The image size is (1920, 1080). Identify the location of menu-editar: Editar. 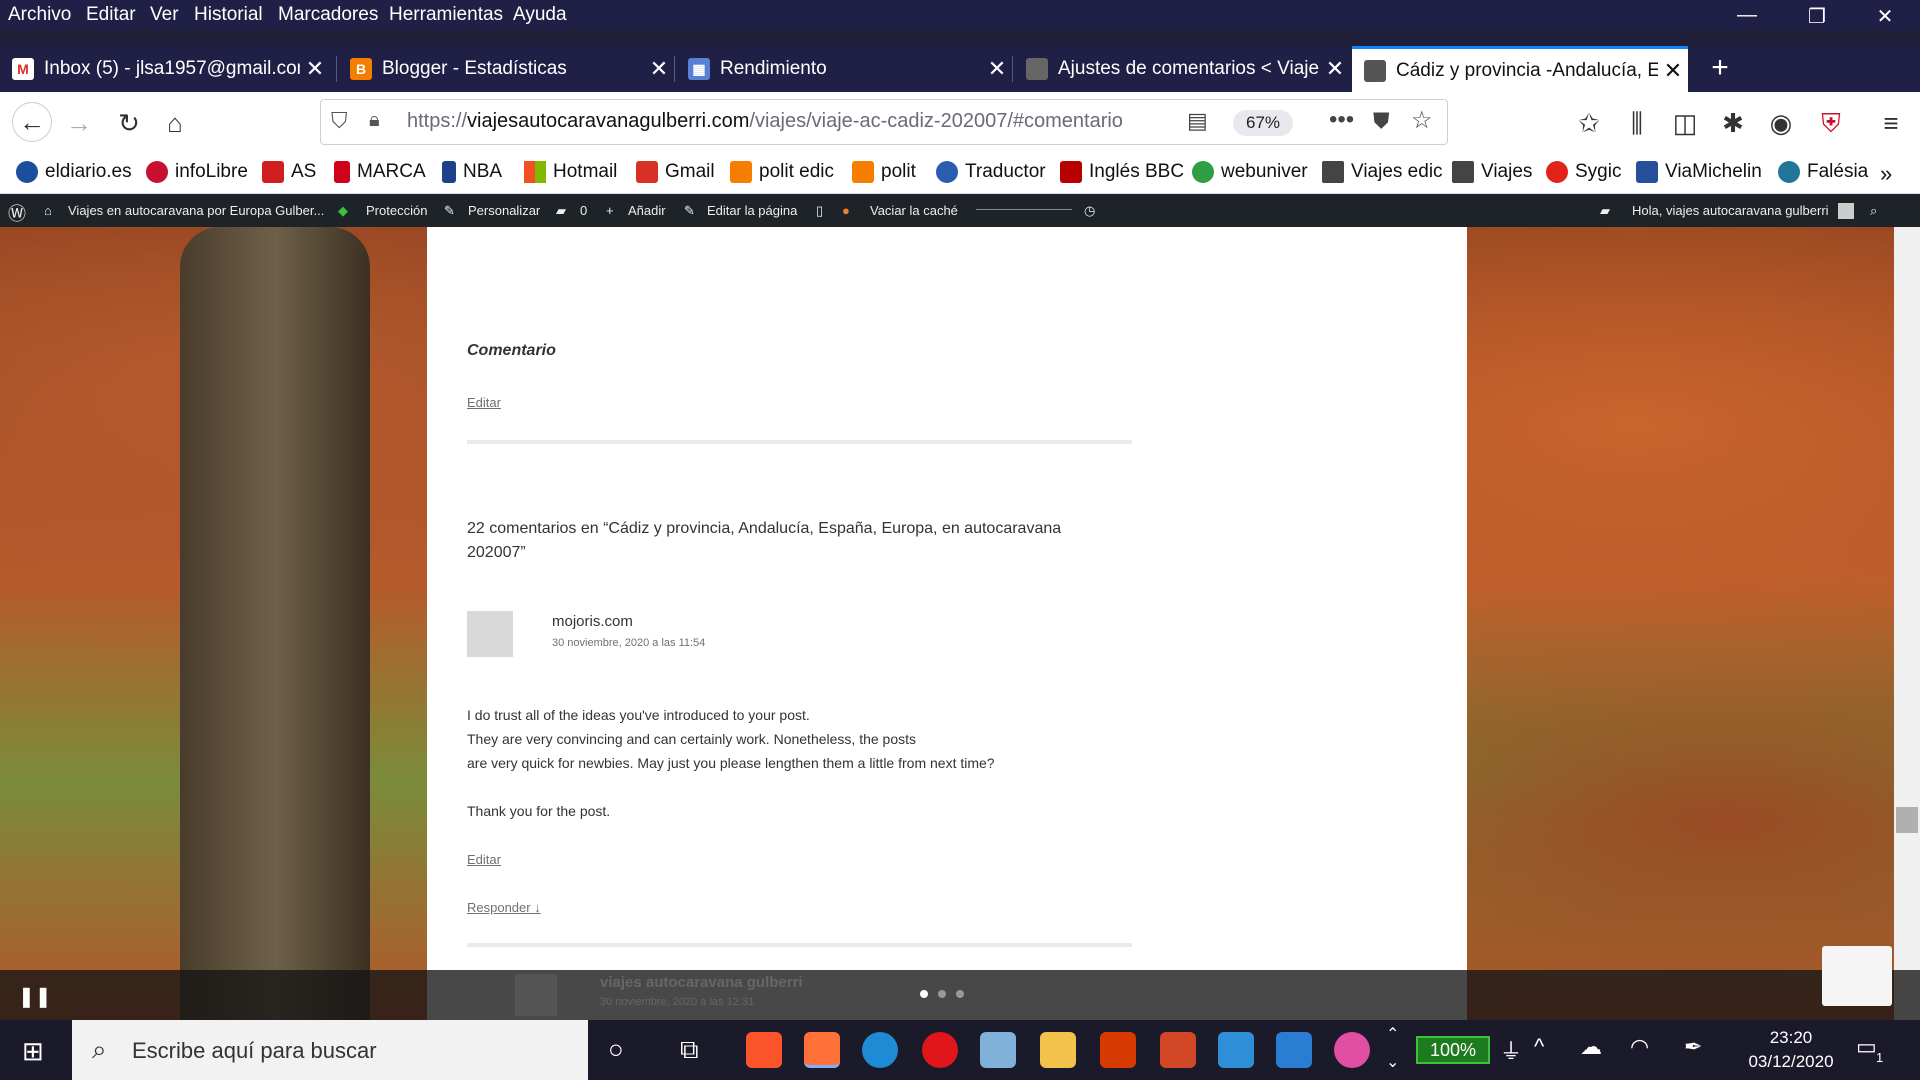
(111, 15).